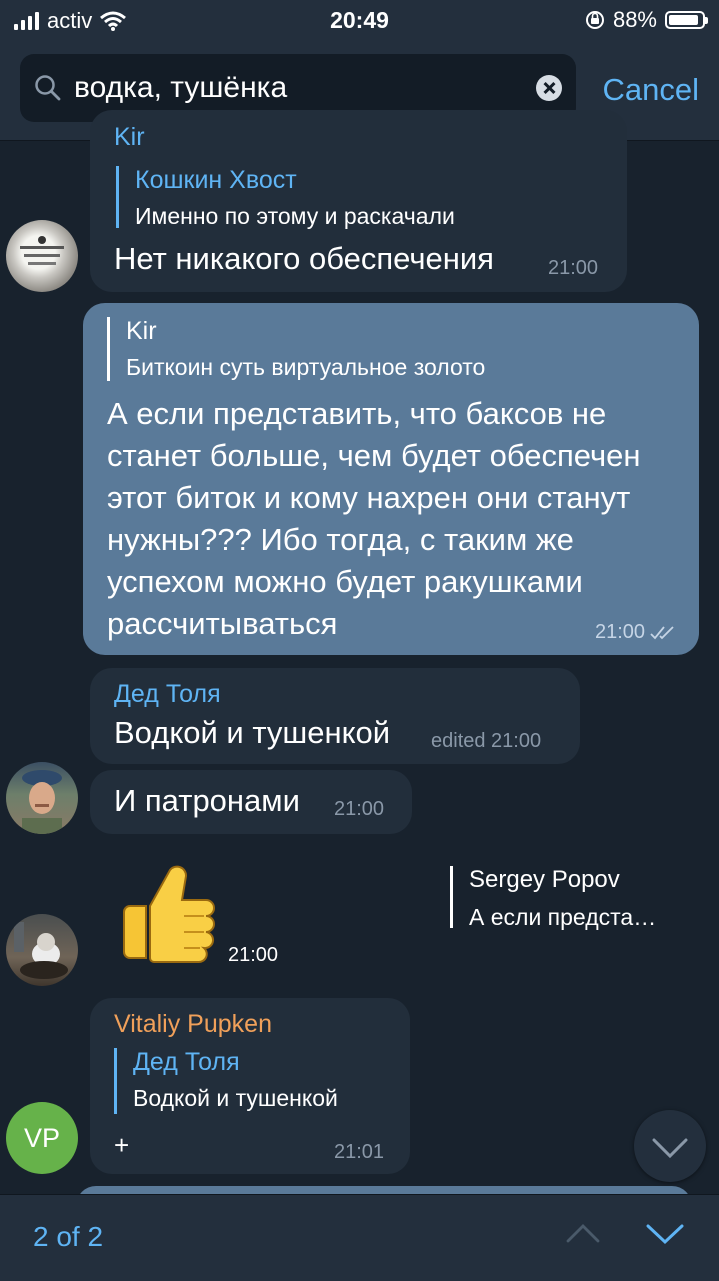 This screenshot has height=1281, width=719. I want to click on message-meta: 21:00, so click(637, 632).